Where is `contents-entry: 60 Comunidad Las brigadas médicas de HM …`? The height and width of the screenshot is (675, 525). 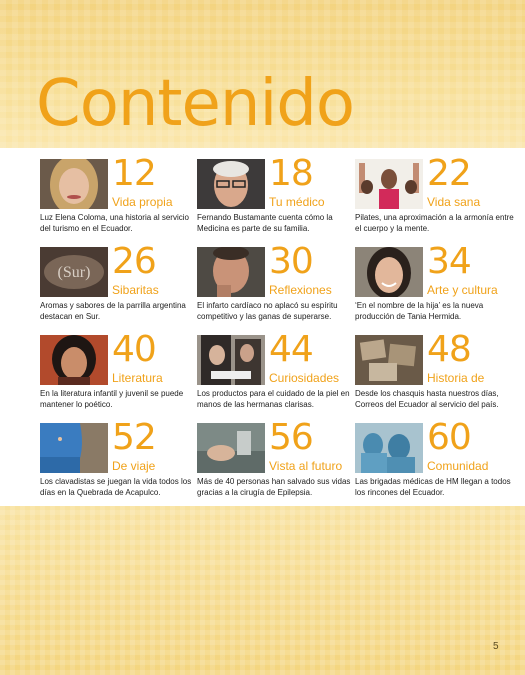
contents-entry: 60 Comunidad Las brigadas médicas de HM … is located at coordinates (435, 463).